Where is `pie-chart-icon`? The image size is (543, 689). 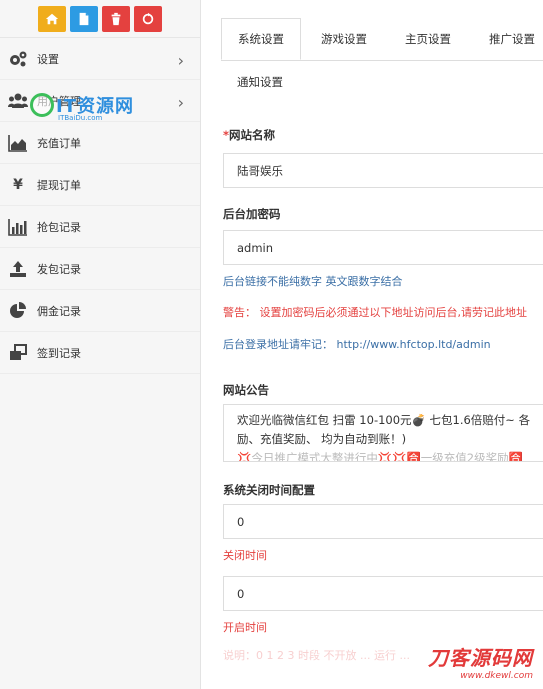
pie-chart-icon is located at coordinates (18, 311).